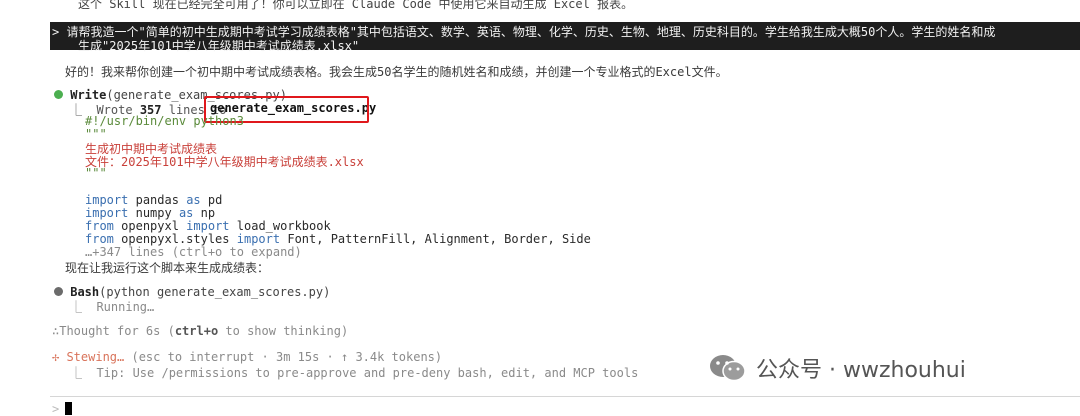  I want to click on input-separator, so click(565, 396).